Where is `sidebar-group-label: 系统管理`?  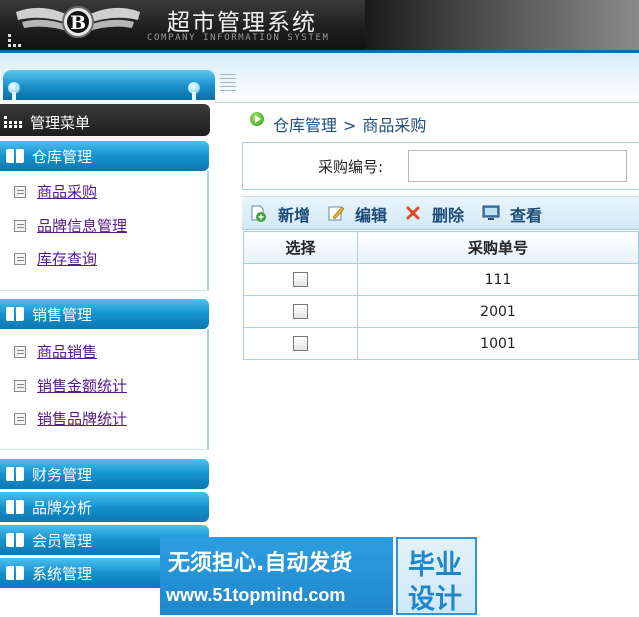 sidebar-group-label: 系统管理 is located at coordinates (62, 573).